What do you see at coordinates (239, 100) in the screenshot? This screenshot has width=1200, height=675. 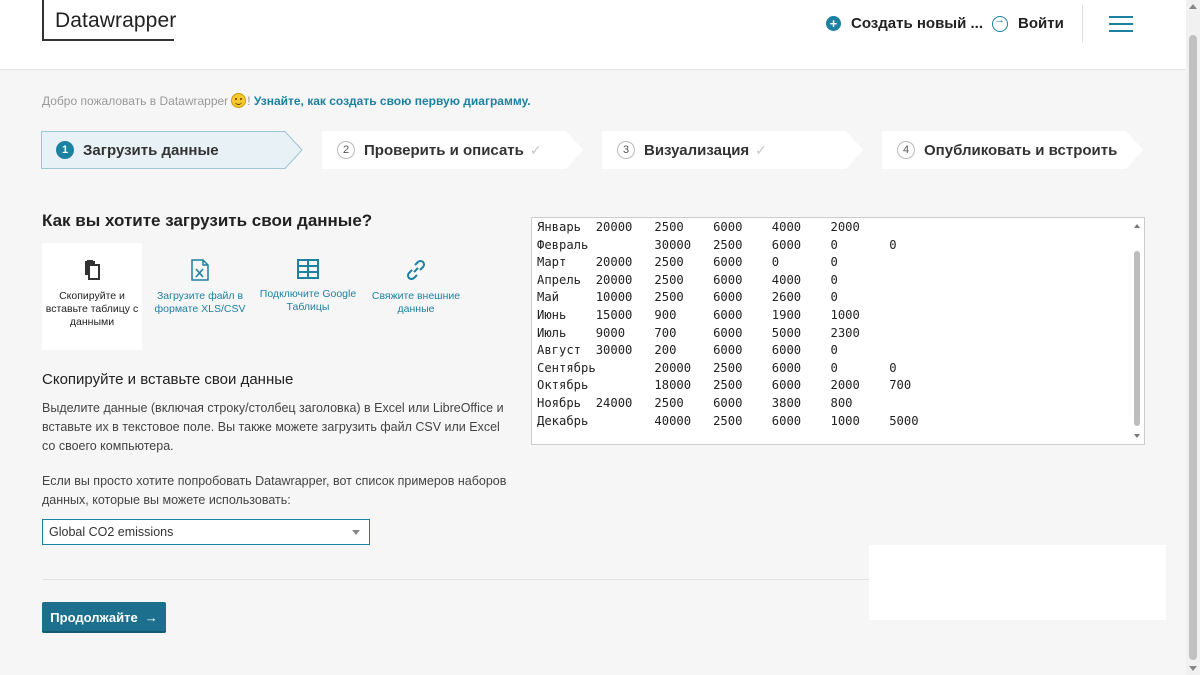 I see `smiley-icon` at bounding box center [239, 100].